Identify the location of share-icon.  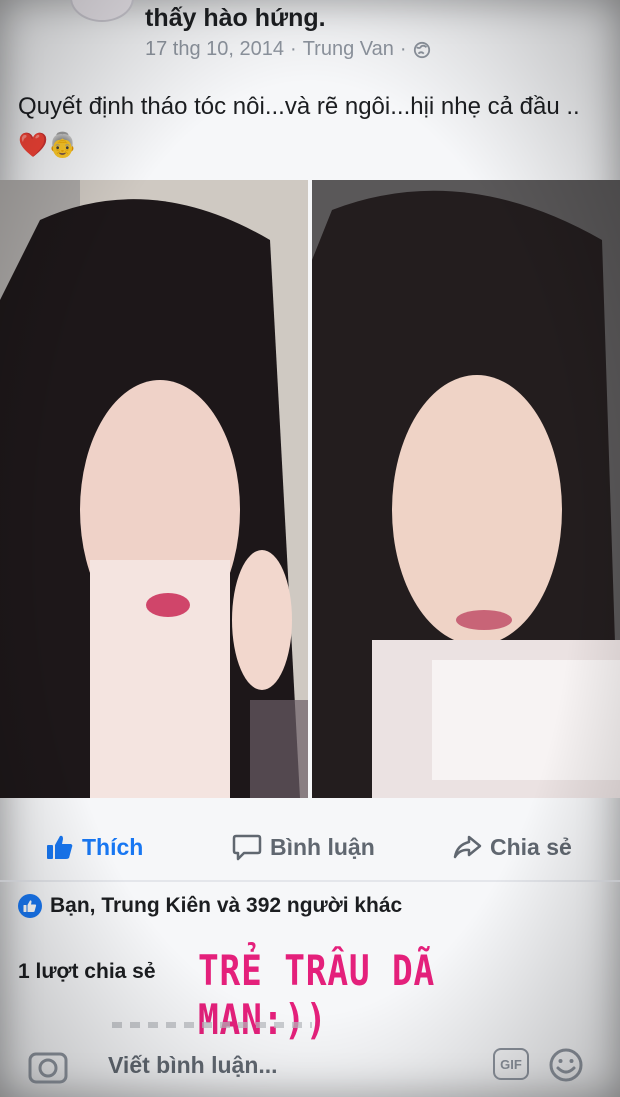
(467, 847).